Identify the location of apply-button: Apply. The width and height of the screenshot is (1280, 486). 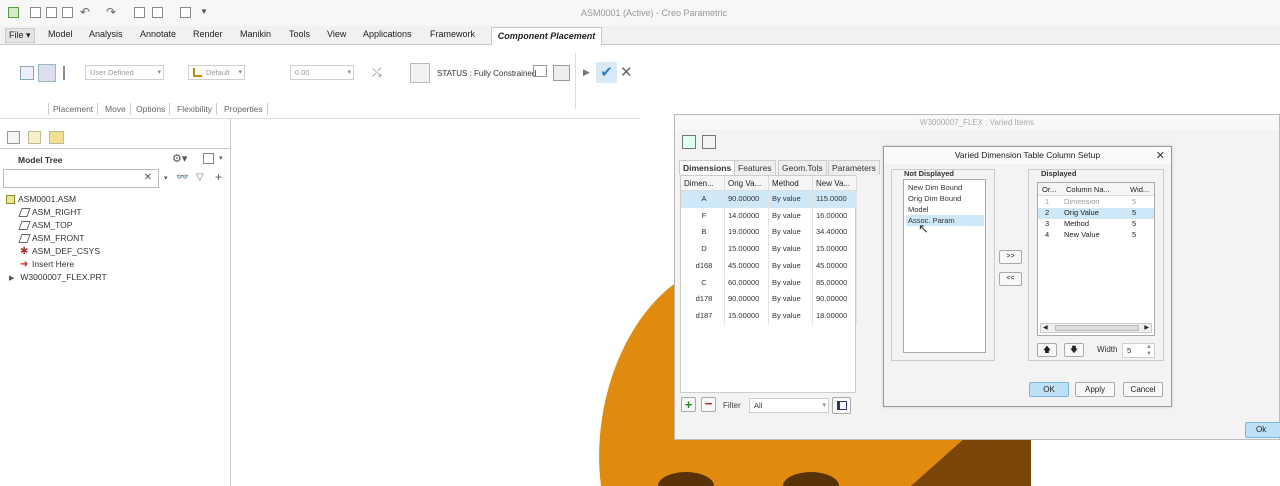
(1095, 389).